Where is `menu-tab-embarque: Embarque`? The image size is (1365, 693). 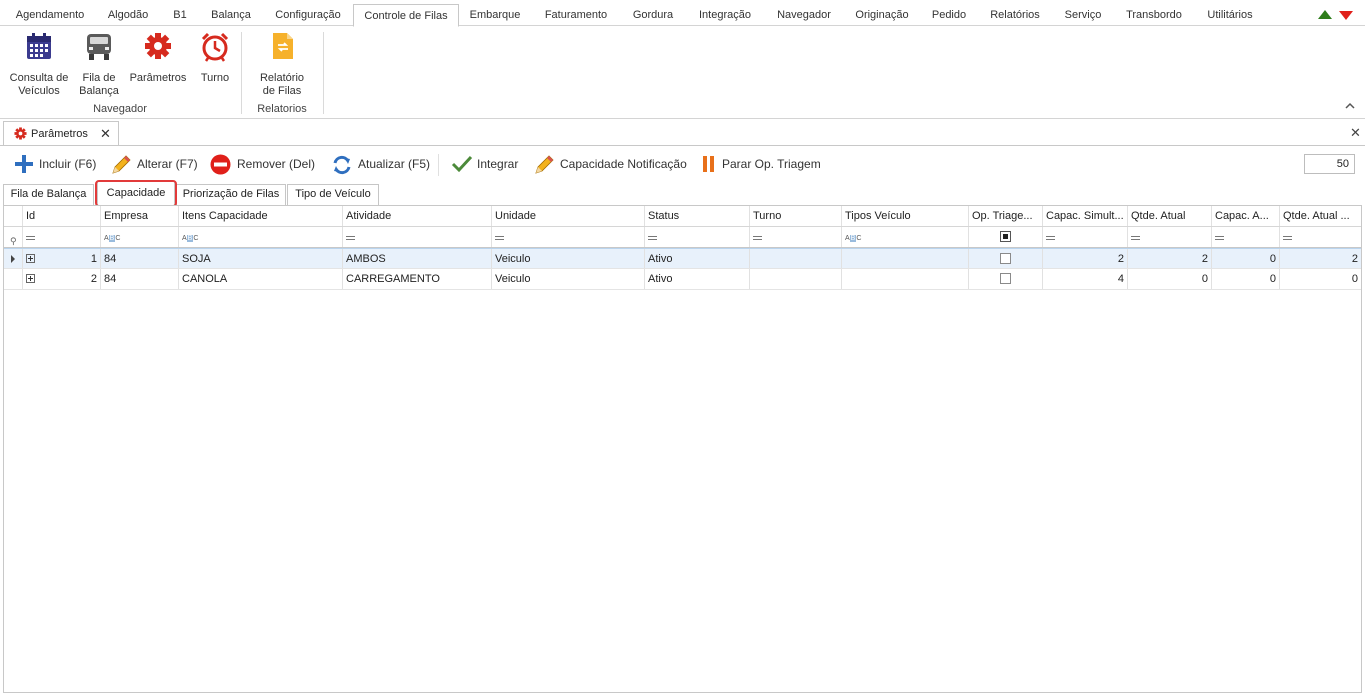 menu-tab-embarque: Embarque is located at coordinates (495, 15).